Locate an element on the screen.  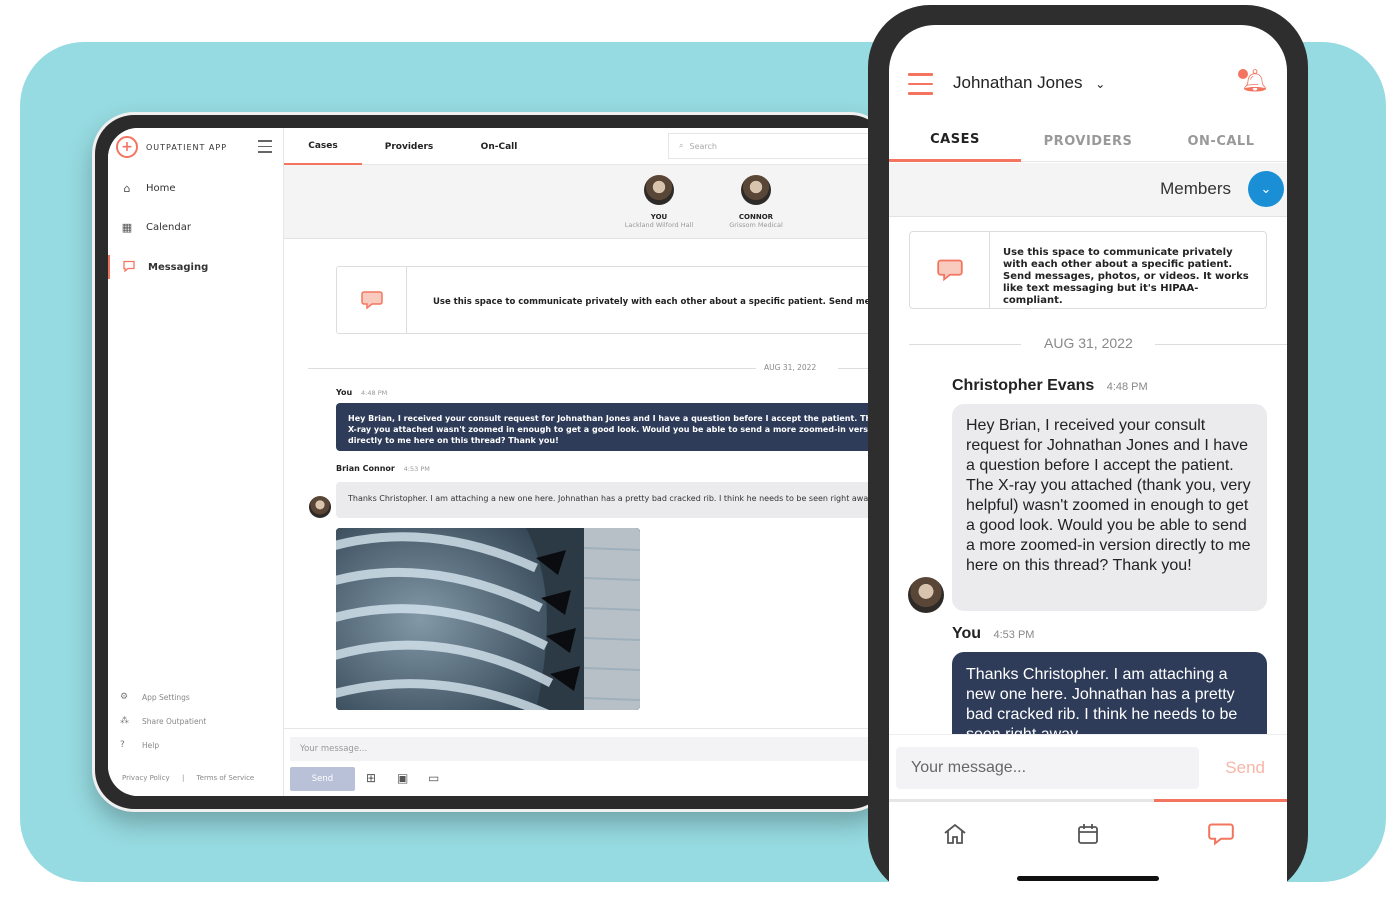
sidebar-item-app-settings: ⚙ App Settings is located at coordinates (155, 697).